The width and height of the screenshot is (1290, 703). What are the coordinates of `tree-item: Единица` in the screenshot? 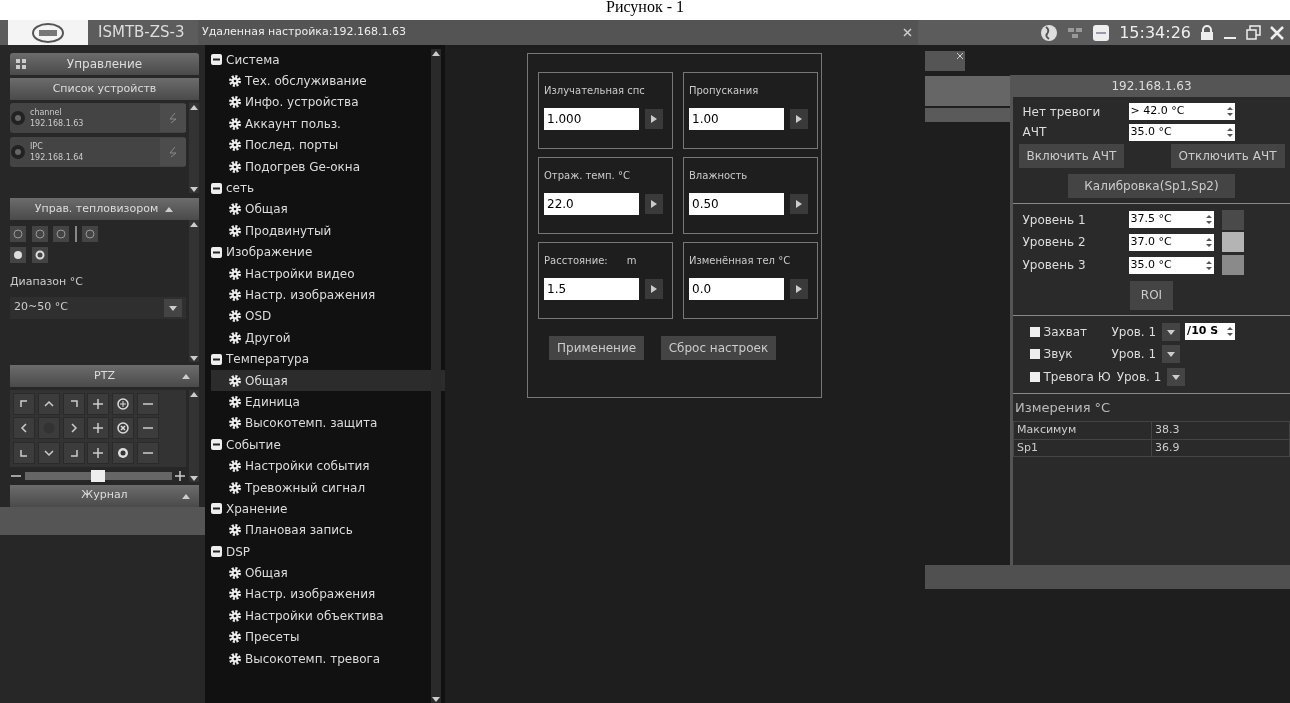 It's located at (328, 402).